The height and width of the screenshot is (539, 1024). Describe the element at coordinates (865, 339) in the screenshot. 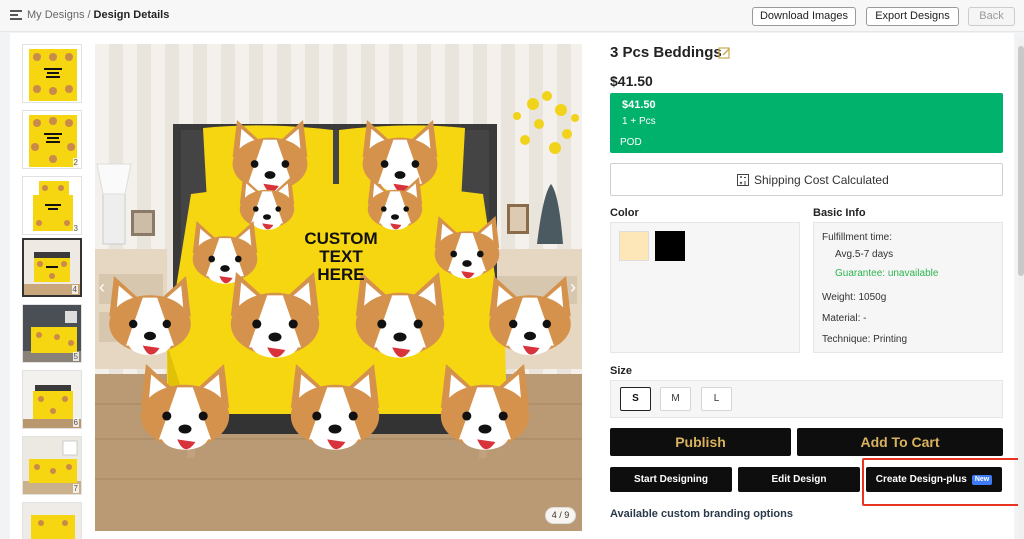

I see `technique-value: Technique: Printing` at that location.